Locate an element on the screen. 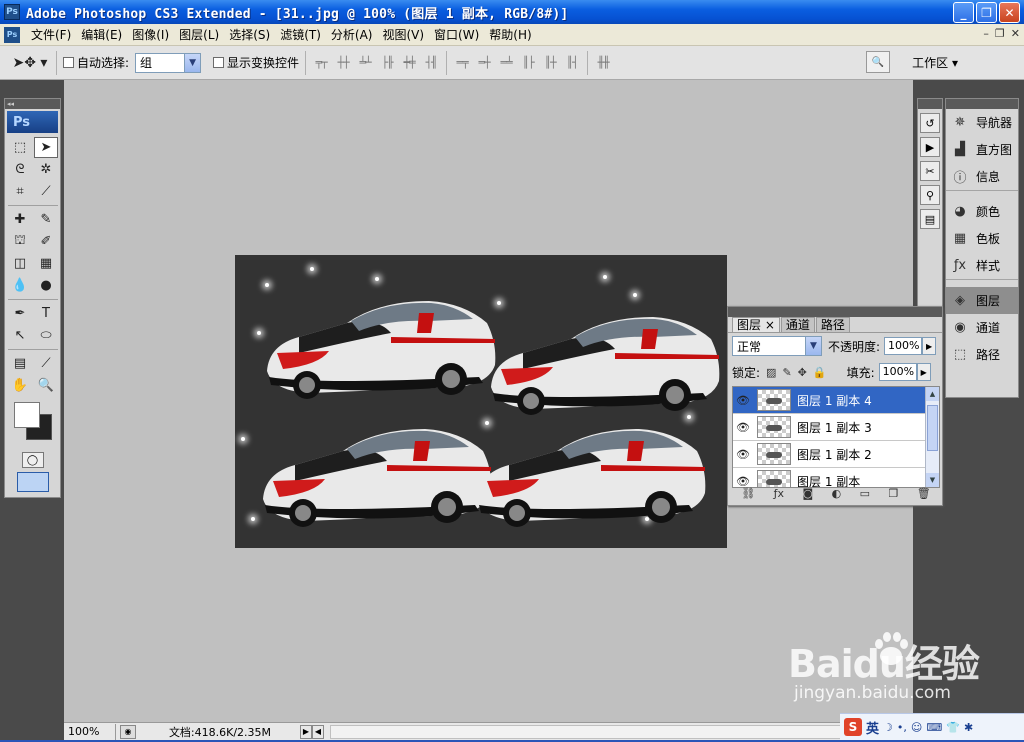  scroll-down-icon: ▼ is located at coordinates (932, 480).